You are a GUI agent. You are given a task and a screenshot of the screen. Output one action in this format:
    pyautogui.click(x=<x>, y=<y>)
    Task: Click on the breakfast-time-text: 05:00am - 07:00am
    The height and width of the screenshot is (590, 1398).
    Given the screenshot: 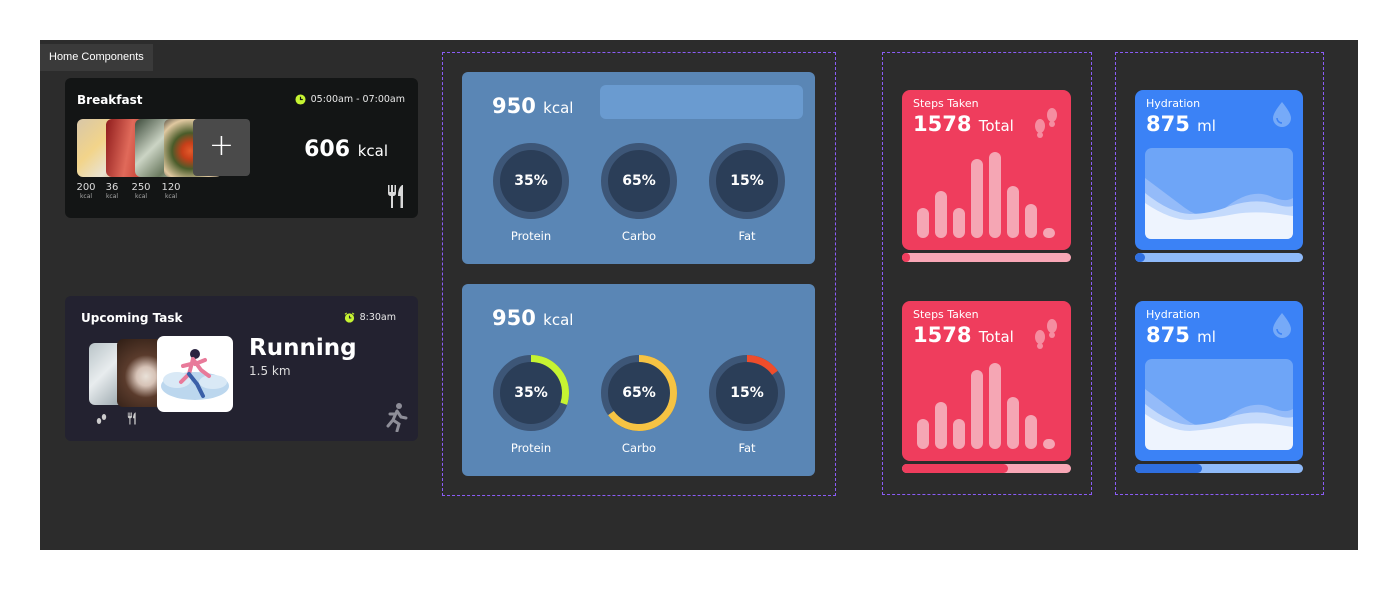 What is the action you would take?
    pyautogui.click(x=357, y=99)
    